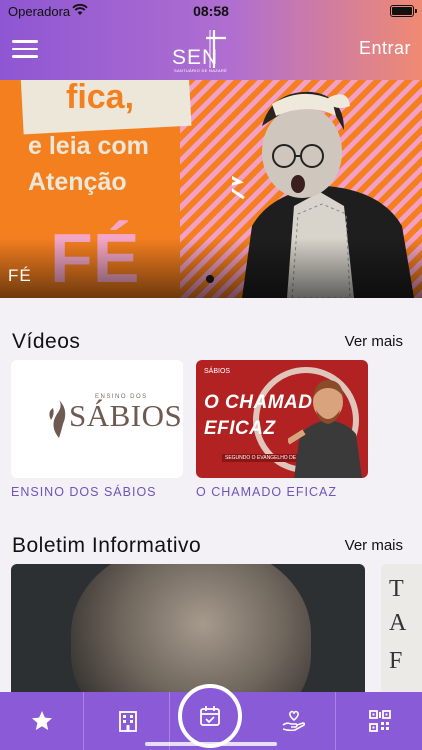 This screenshot has height=750, width=422. I want to click on video-card-ensino-dos-sabios: ENSINO DOS SÁBIOS, so click(97, 419).